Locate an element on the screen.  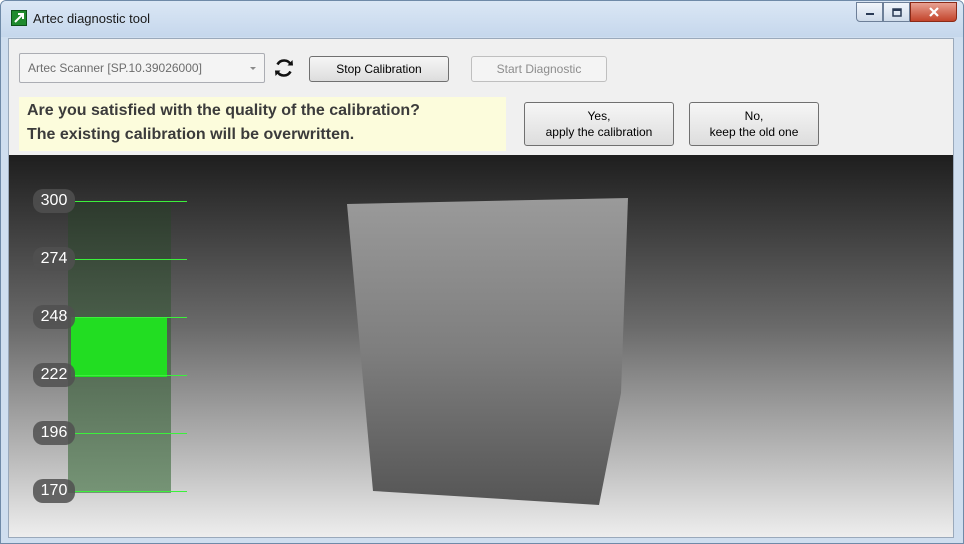
gauge-tick-label: 248 is located at coordinates (54, 317).